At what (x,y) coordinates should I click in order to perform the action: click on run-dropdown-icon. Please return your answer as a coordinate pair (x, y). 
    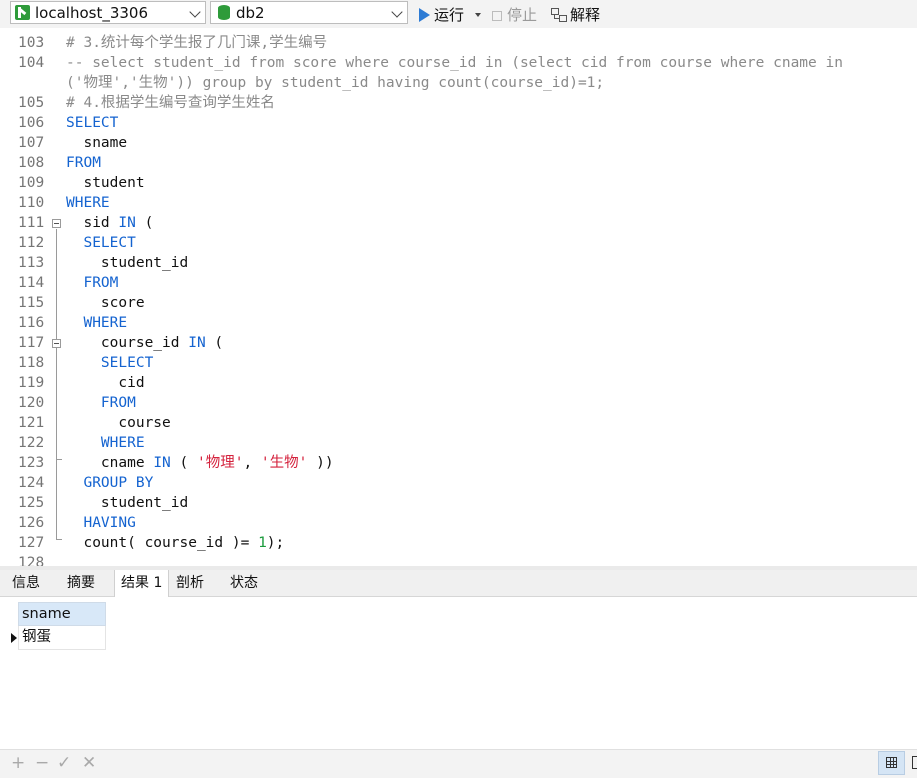
    Looking at the image, I should click on (477, 15).